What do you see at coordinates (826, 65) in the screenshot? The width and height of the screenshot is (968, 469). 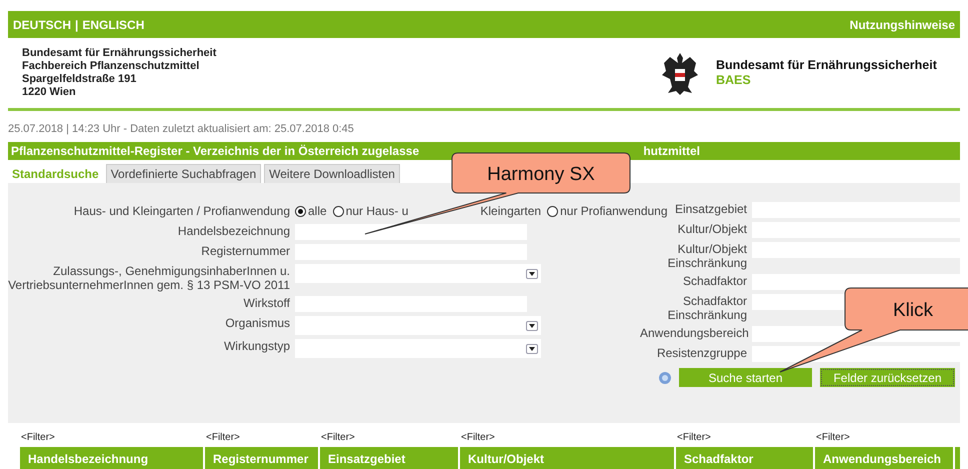 I see `agency-name: Bundesamt für Ernährungssicherheit` at bounding box center [826, 65].